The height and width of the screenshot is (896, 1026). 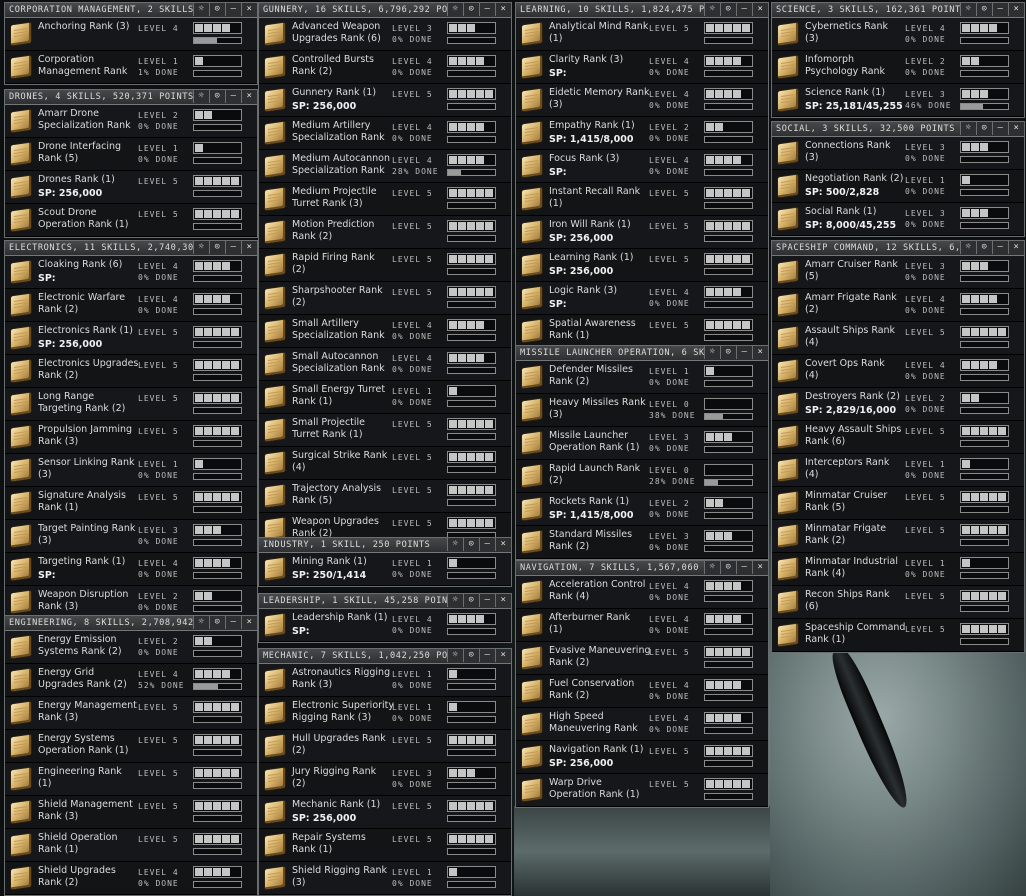 I want to click on skill-row: Fuel Conservation Rank (2) LEVEL 4 0% DONE, so click(x=642, y=691).